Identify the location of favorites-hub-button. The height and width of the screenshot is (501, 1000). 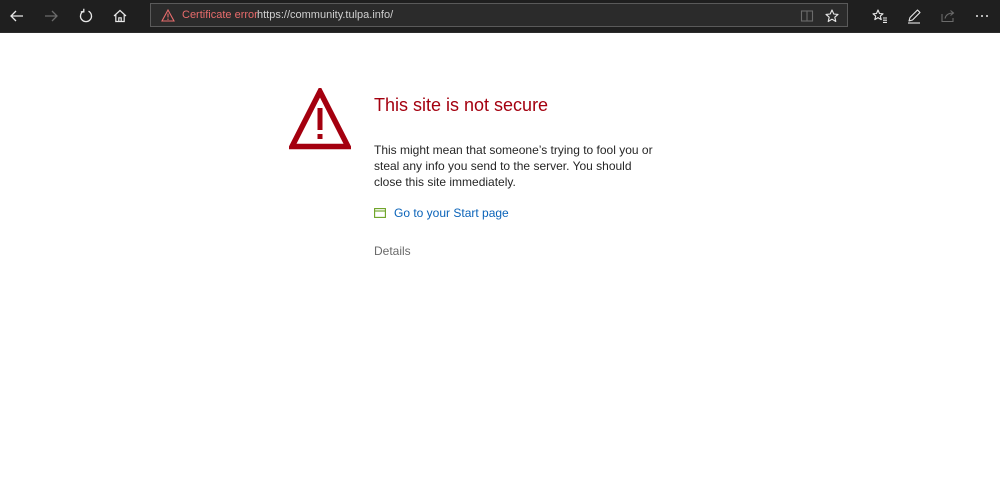
(880, 16).